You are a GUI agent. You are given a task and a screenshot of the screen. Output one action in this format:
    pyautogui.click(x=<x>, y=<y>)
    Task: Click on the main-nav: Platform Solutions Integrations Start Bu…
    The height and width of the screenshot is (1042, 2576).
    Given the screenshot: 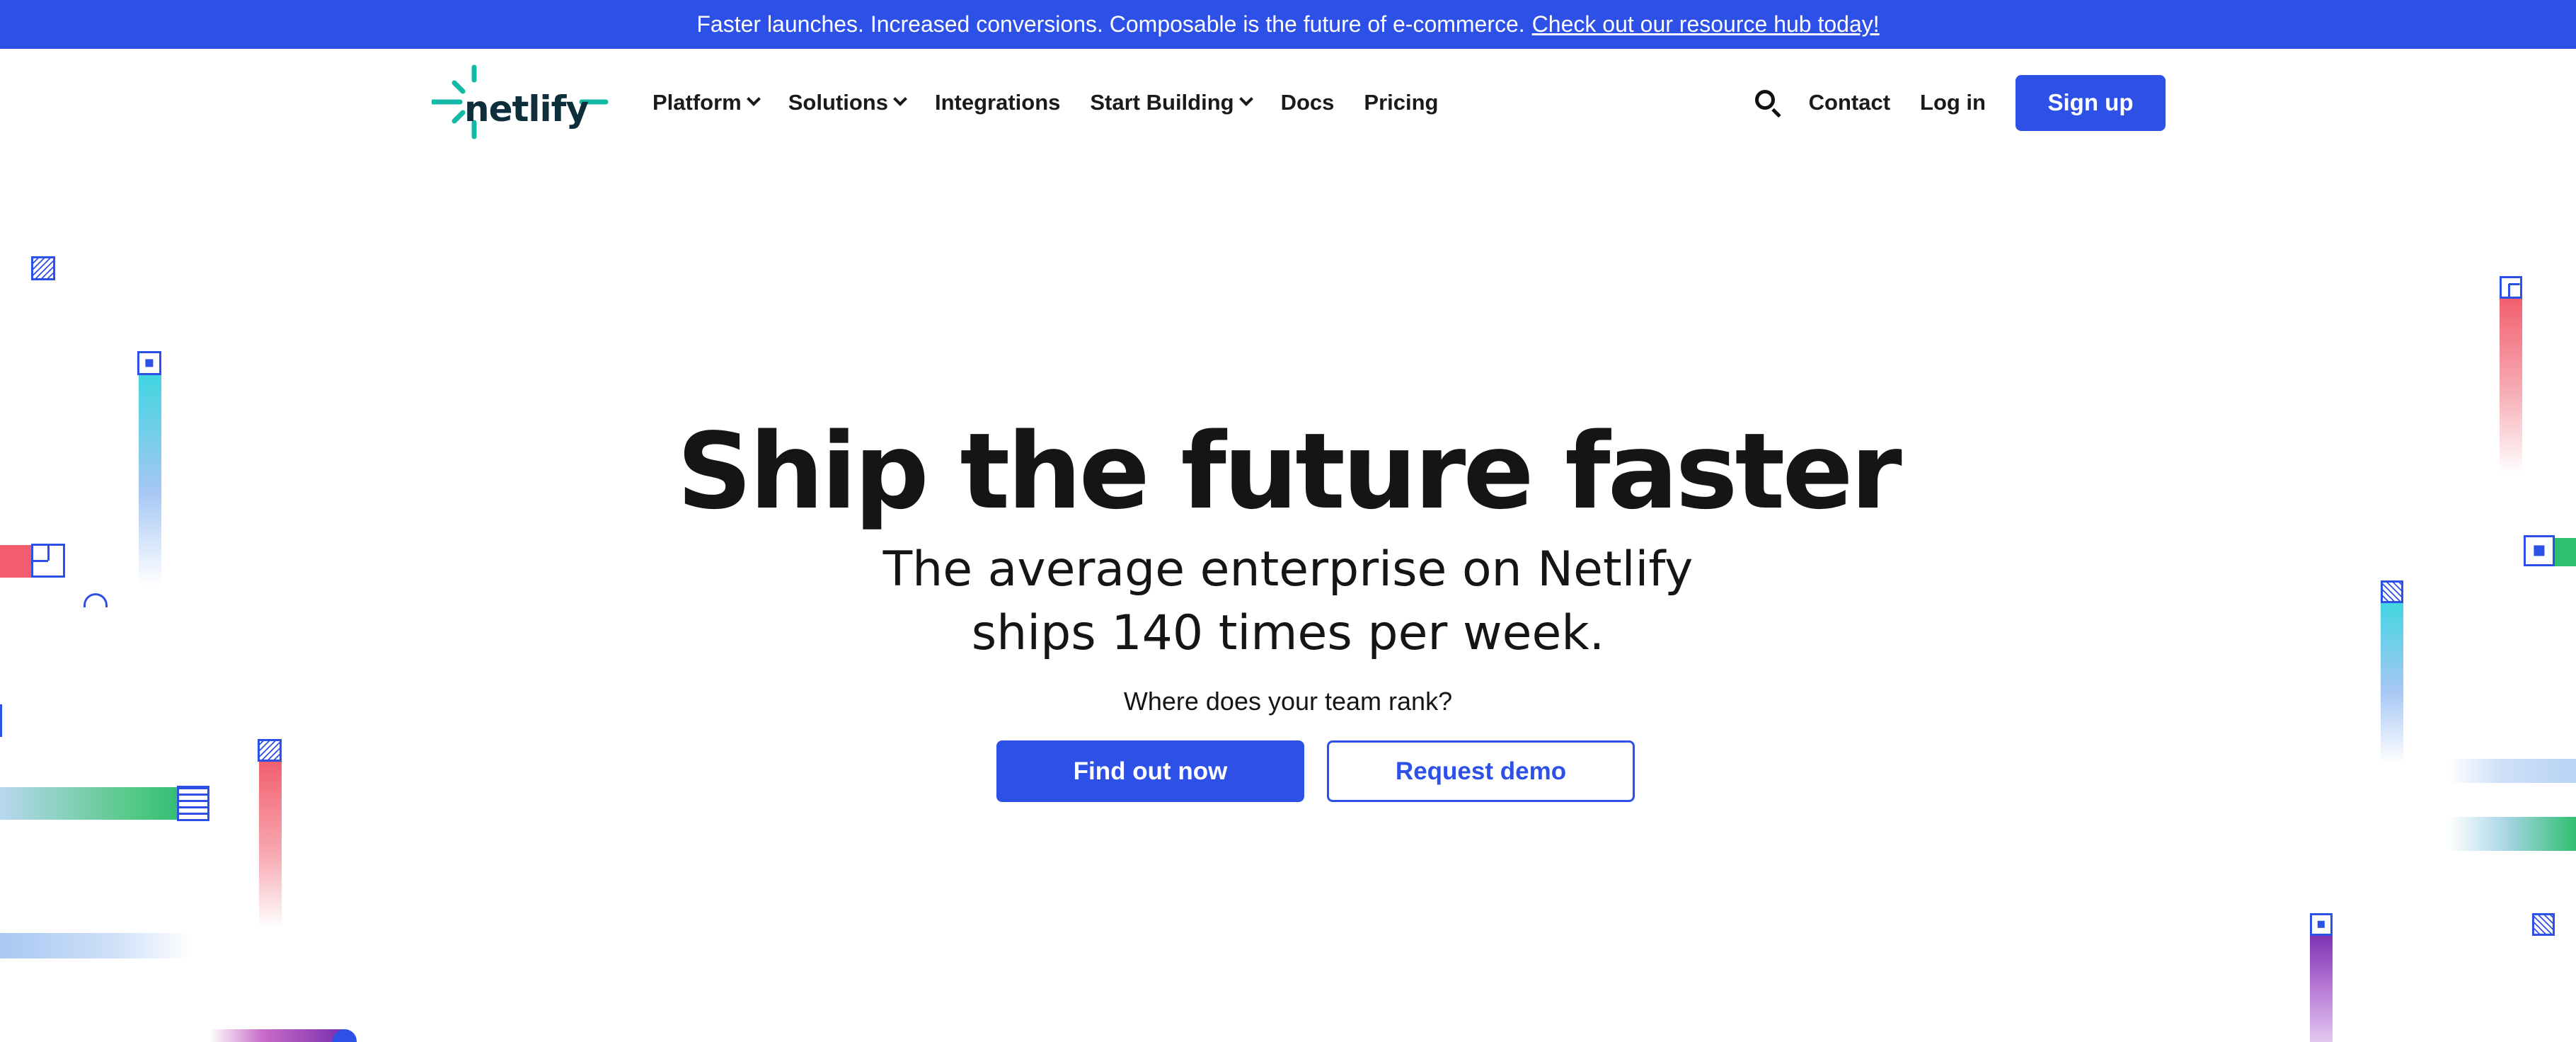 What is the action you would take?
    pyautogui.click(x=1060, y=102)
    